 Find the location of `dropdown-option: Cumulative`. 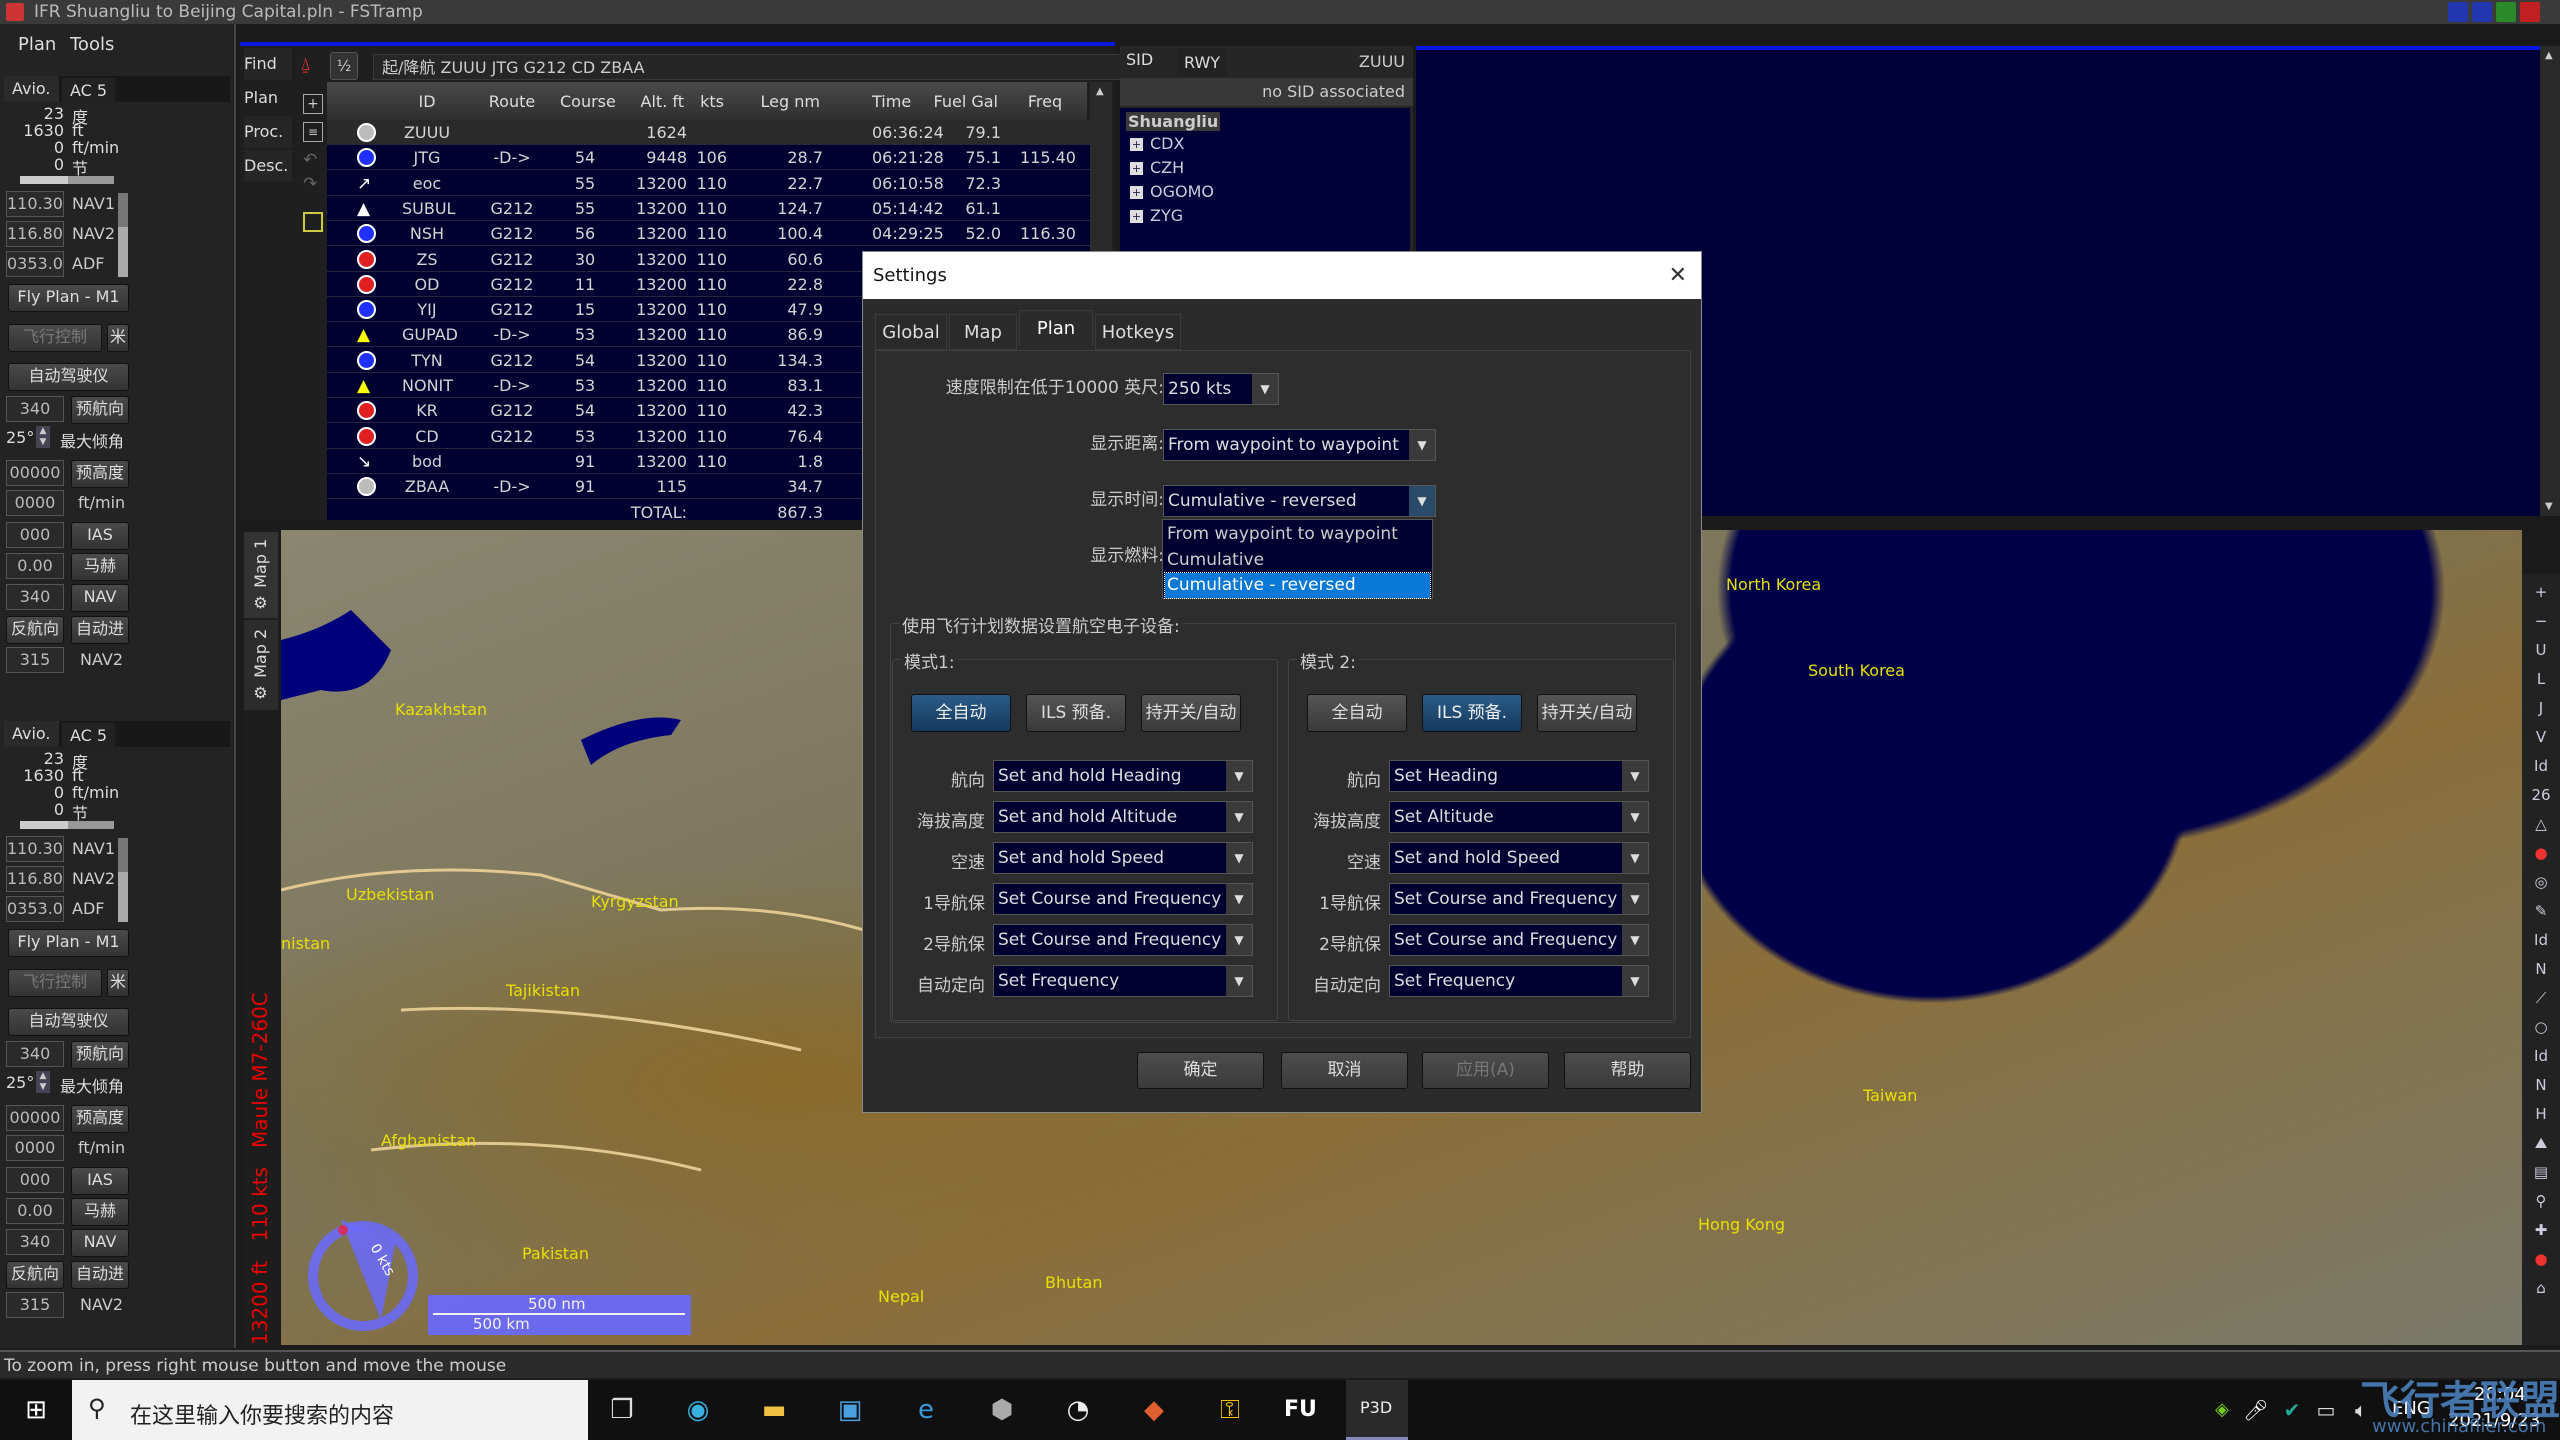

dropdown-option: Cumulative is located at coordinates (1297, 560).